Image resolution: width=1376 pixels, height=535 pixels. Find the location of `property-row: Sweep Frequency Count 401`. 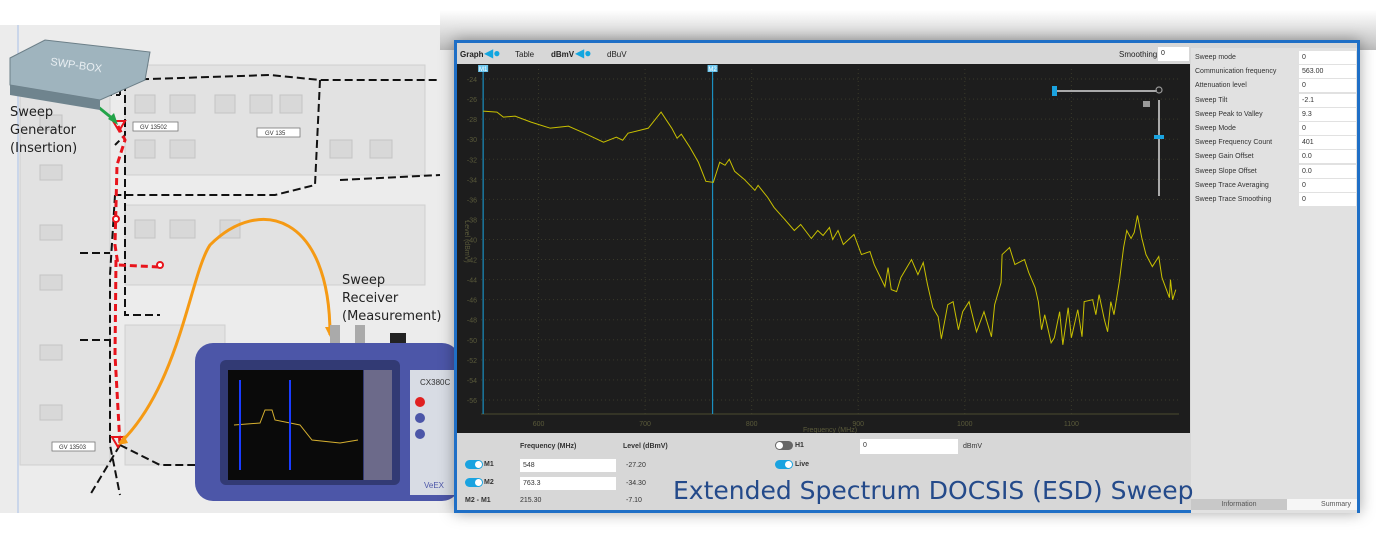

property-row: Sweep Frequency Count 401 is located at coordinates (1274, 143).